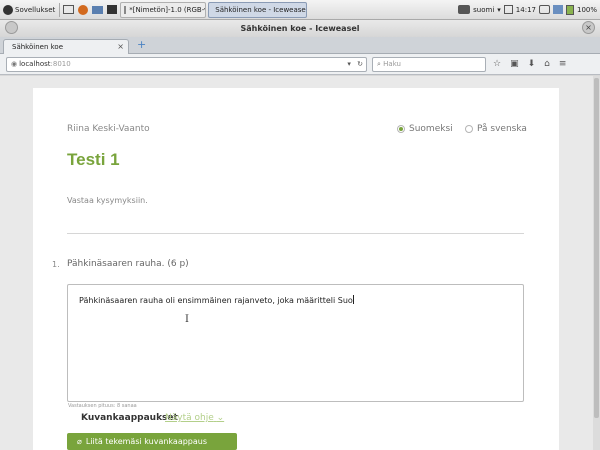 The image size is (600, 450). I want to click on menu-icon: ≡, so click(563, 64).